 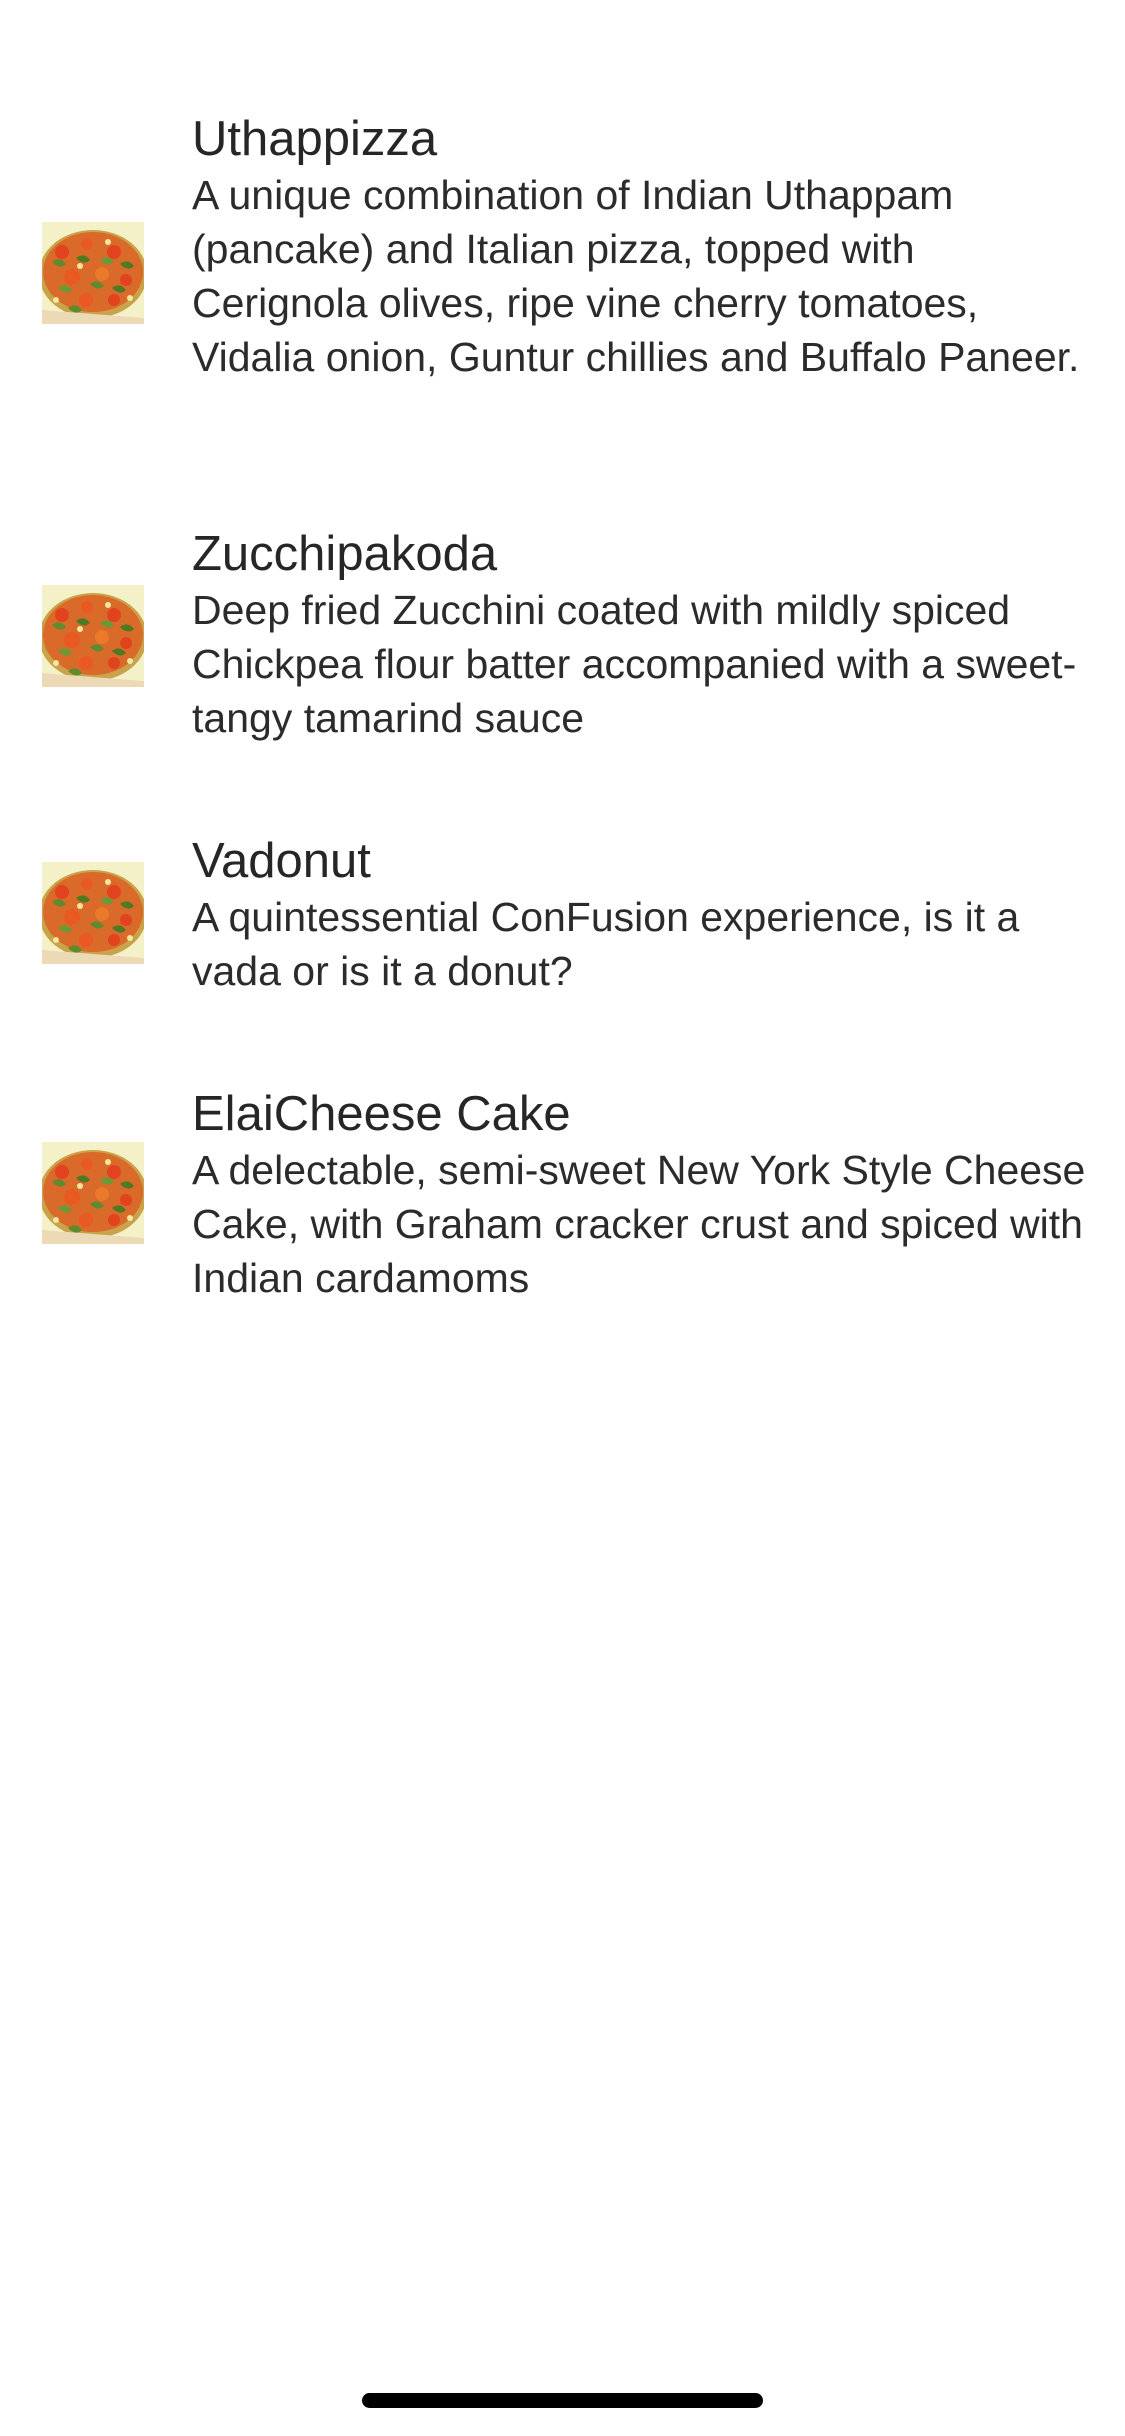 What do you see at coordinates (315, 139) in the screenshot?
I see `list-item-title: Uthappizza` at bounding box center [315, 139].